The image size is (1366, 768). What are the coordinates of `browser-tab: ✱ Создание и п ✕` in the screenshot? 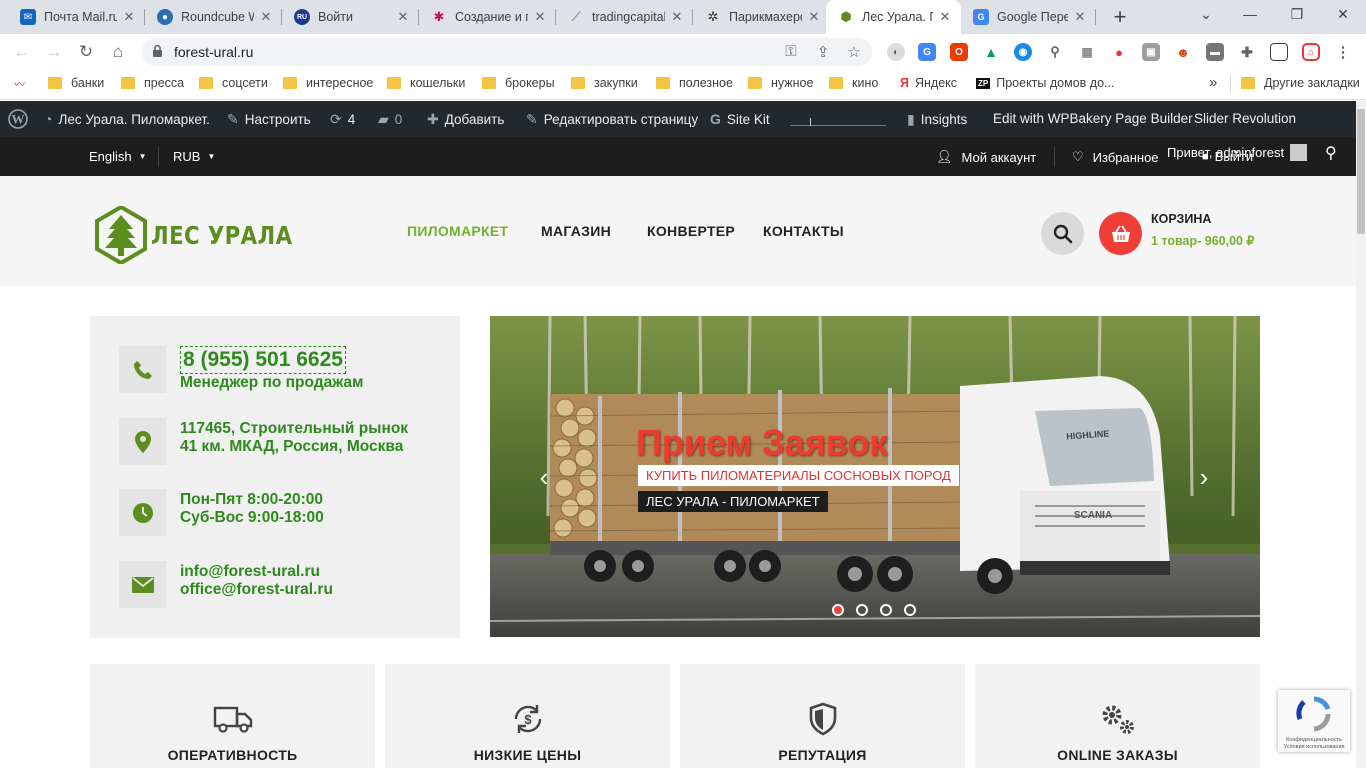 It's located at (487, 17).